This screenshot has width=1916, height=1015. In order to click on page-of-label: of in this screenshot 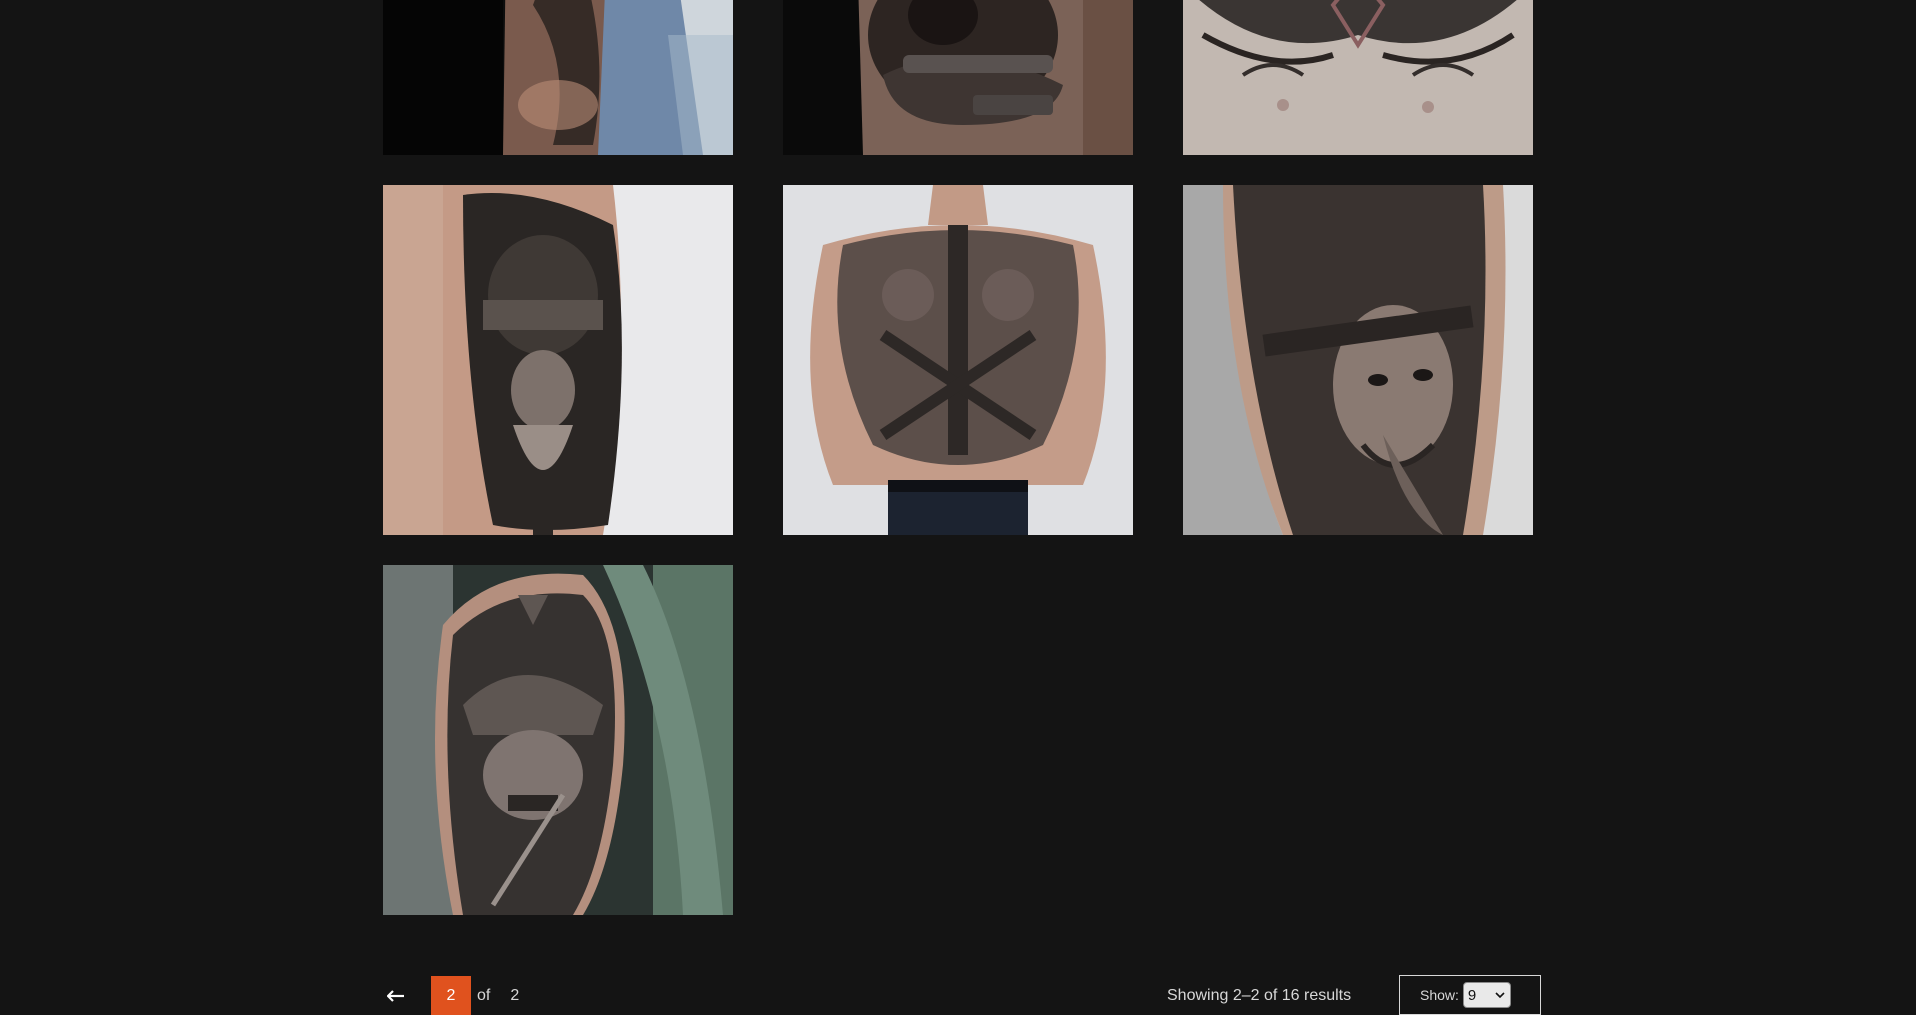, I will do `click(484, 995)`.